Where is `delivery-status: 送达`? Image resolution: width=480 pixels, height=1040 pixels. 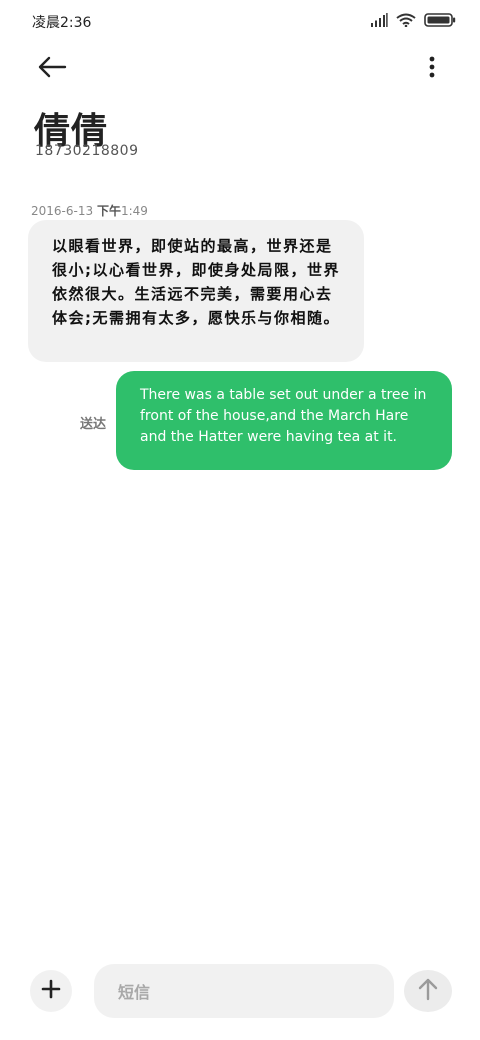 delivery-status: 送达 is located at coordinates (93, 424).